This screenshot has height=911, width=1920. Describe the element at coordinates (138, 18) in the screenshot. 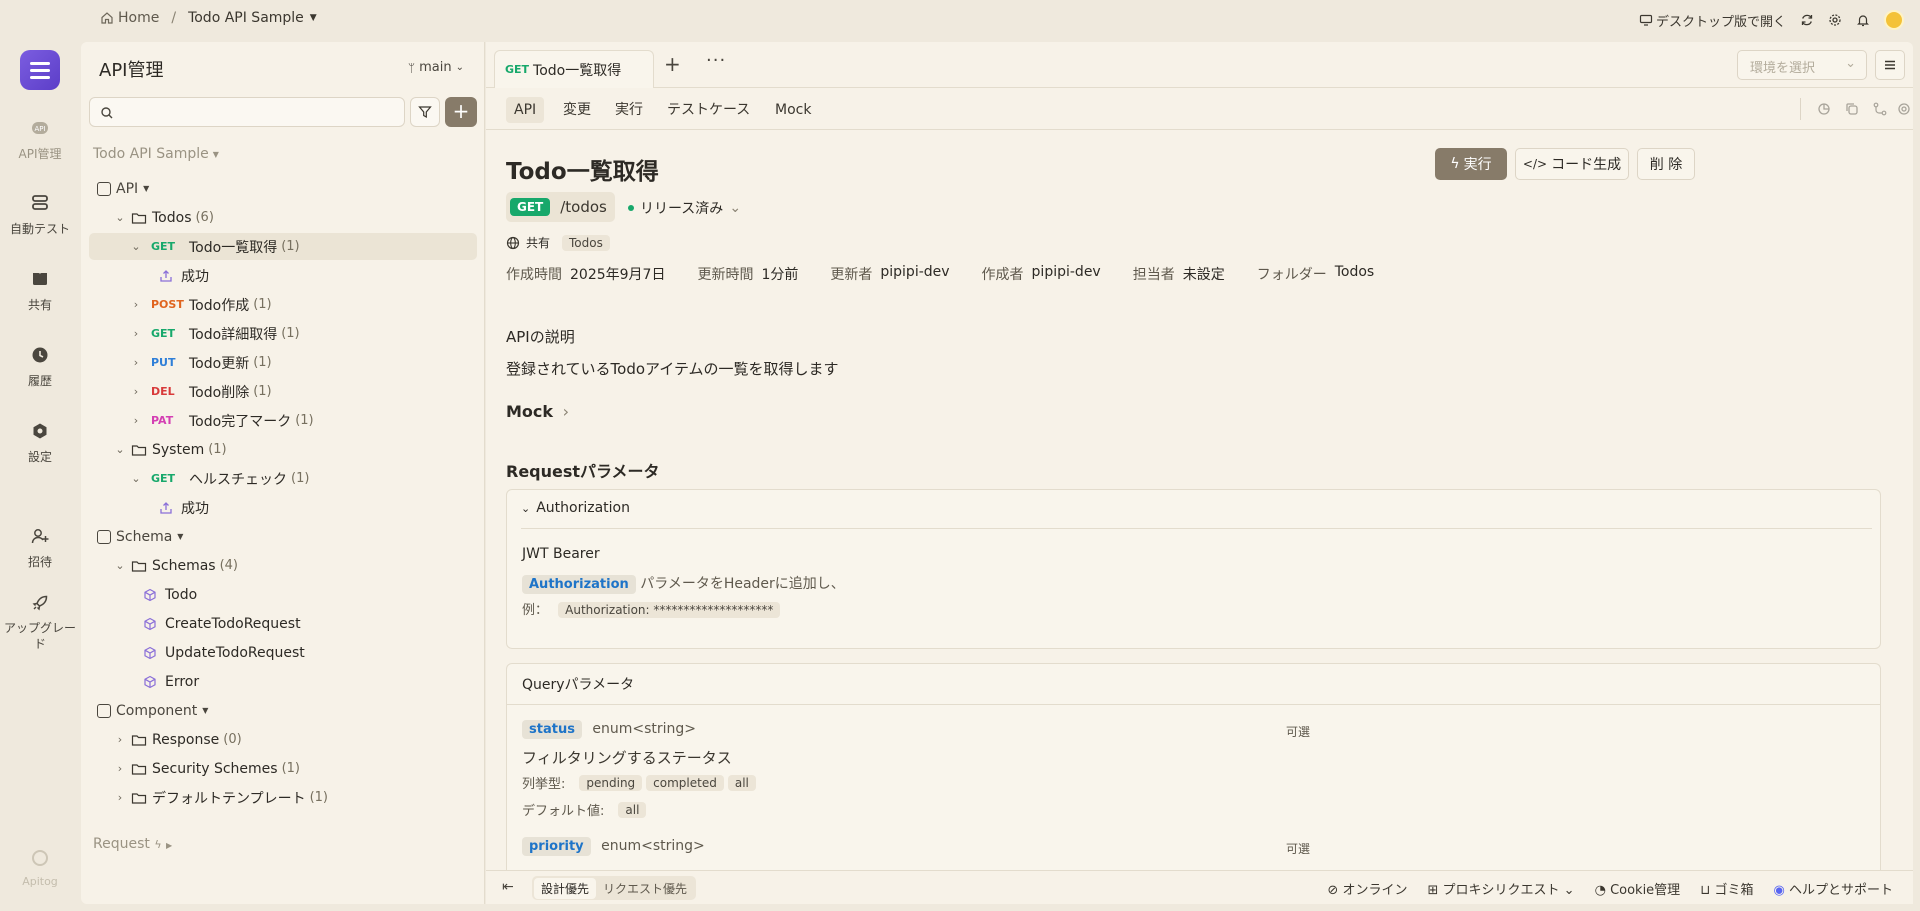

I see `breadcrumb-home: Home` at that location.